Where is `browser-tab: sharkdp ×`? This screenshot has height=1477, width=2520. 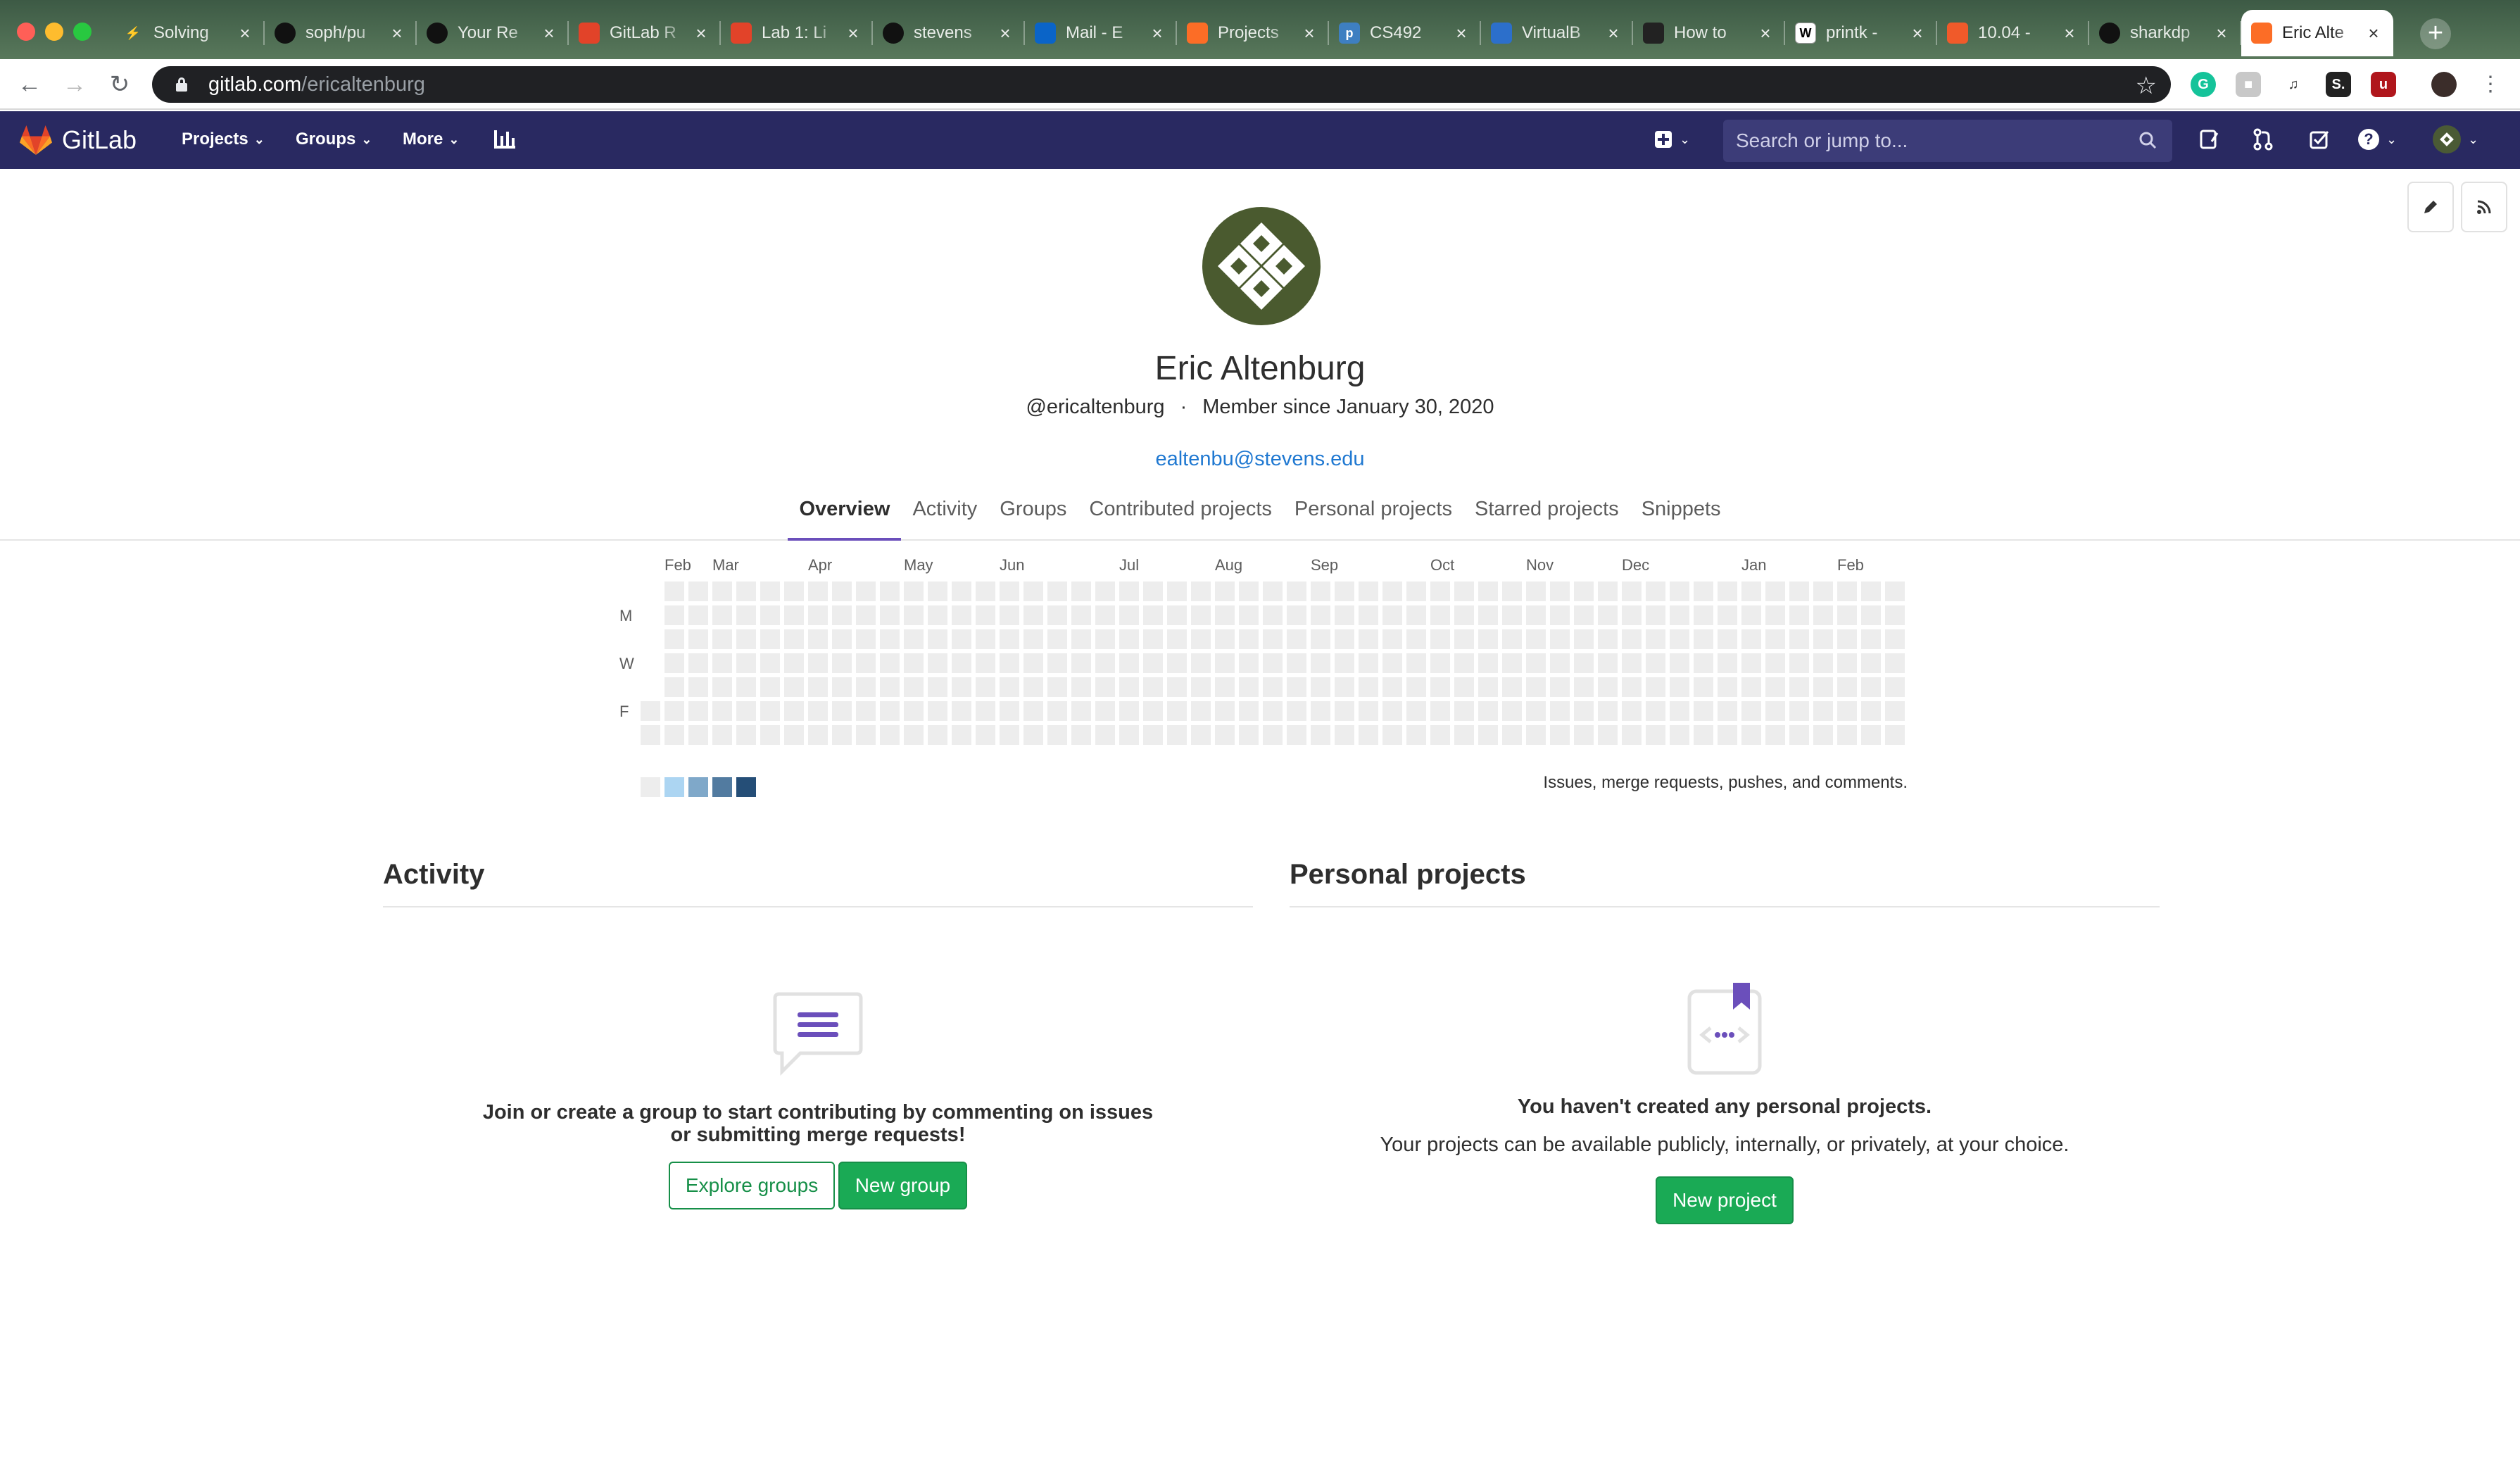 browser-tab: sharkdp × is located at coordinates (2165, 33).